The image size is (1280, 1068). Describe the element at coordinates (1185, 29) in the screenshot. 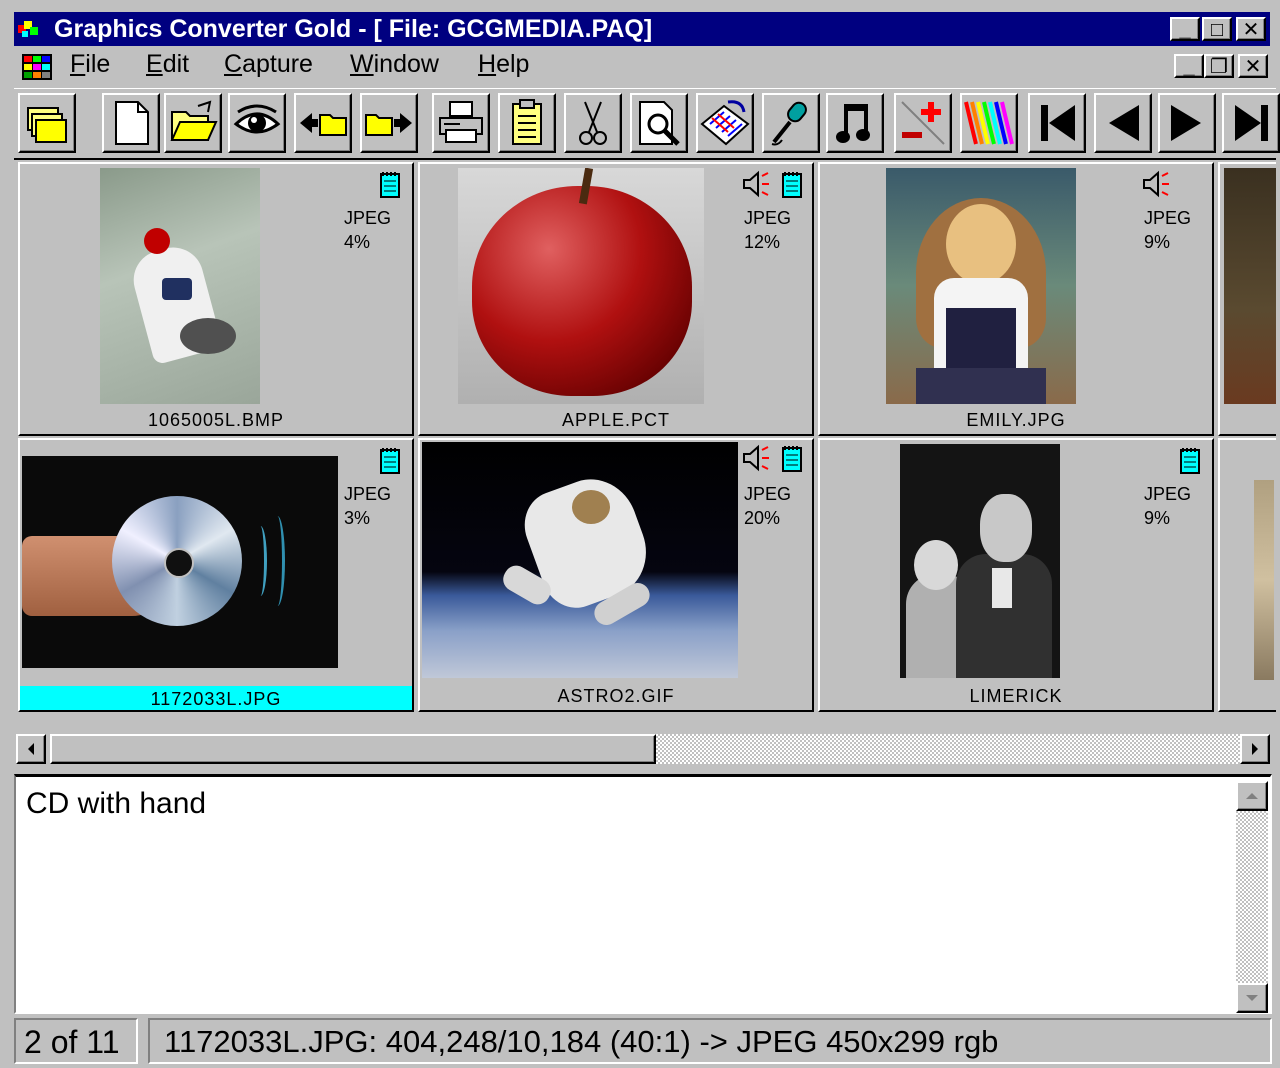

I see `minimize-button: _` at that location.